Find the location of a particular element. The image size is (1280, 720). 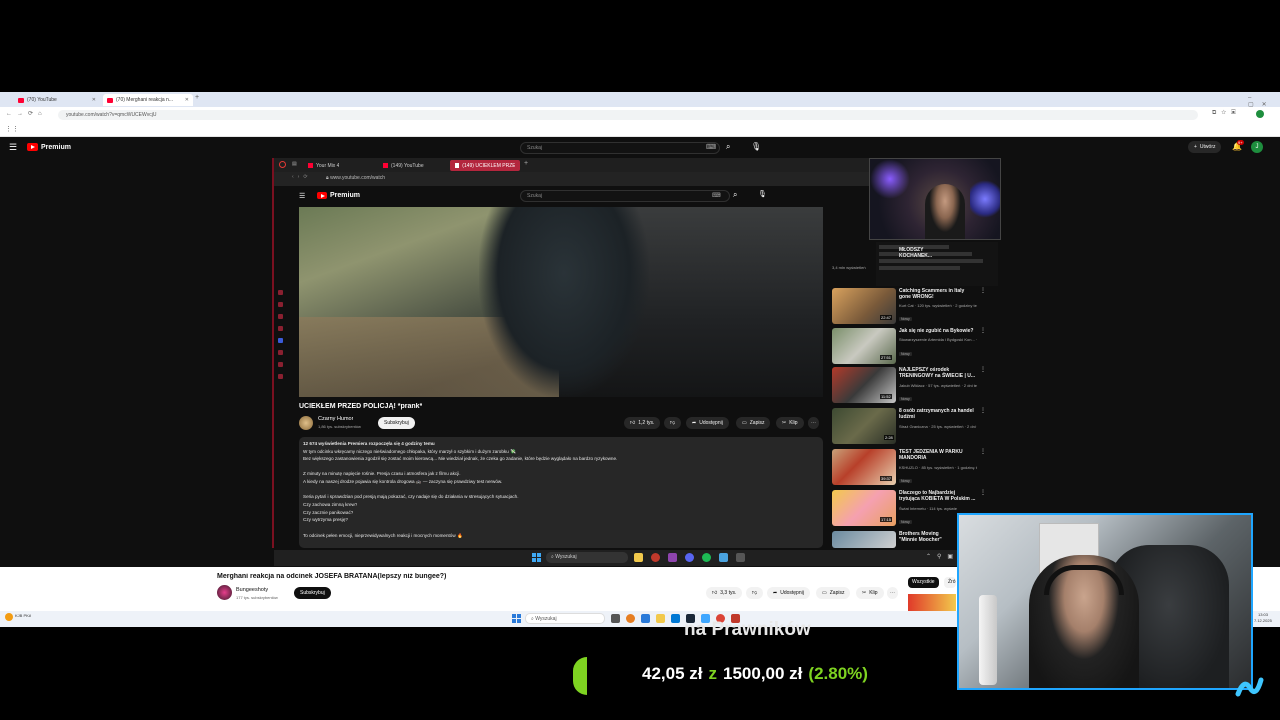

inner-subscribe-button: Subskrybuj is located at coordinates (396, 423).